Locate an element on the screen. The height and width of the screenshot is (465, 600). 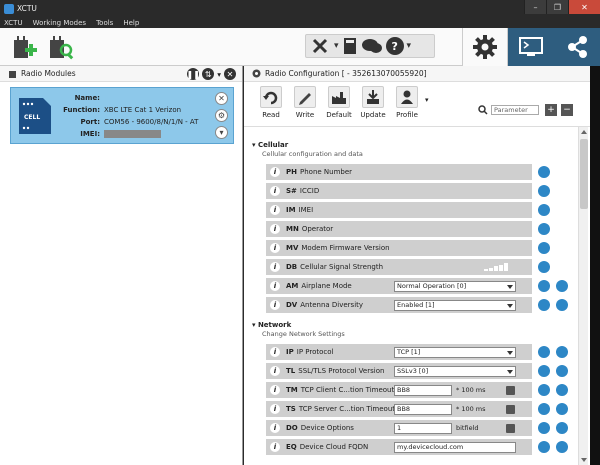
radio-modules-header: Radio Modules ❚❚ ⇅ ▾ ✕ is located at coordinates (121, 74).